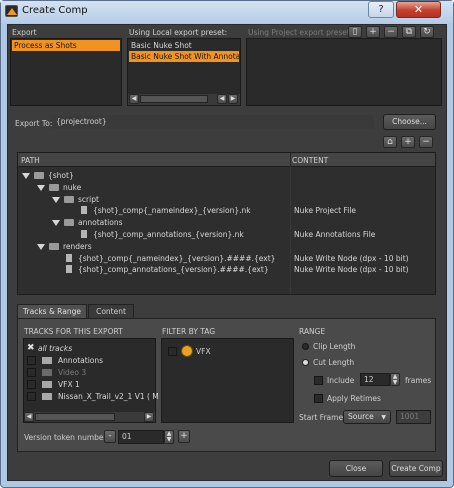 This screenshot has width=454, height=488. What do you see at coordinates (310, 160) in the screenshot?
I see `content-column-header: CONTENT` at bounding box center [310, 160].